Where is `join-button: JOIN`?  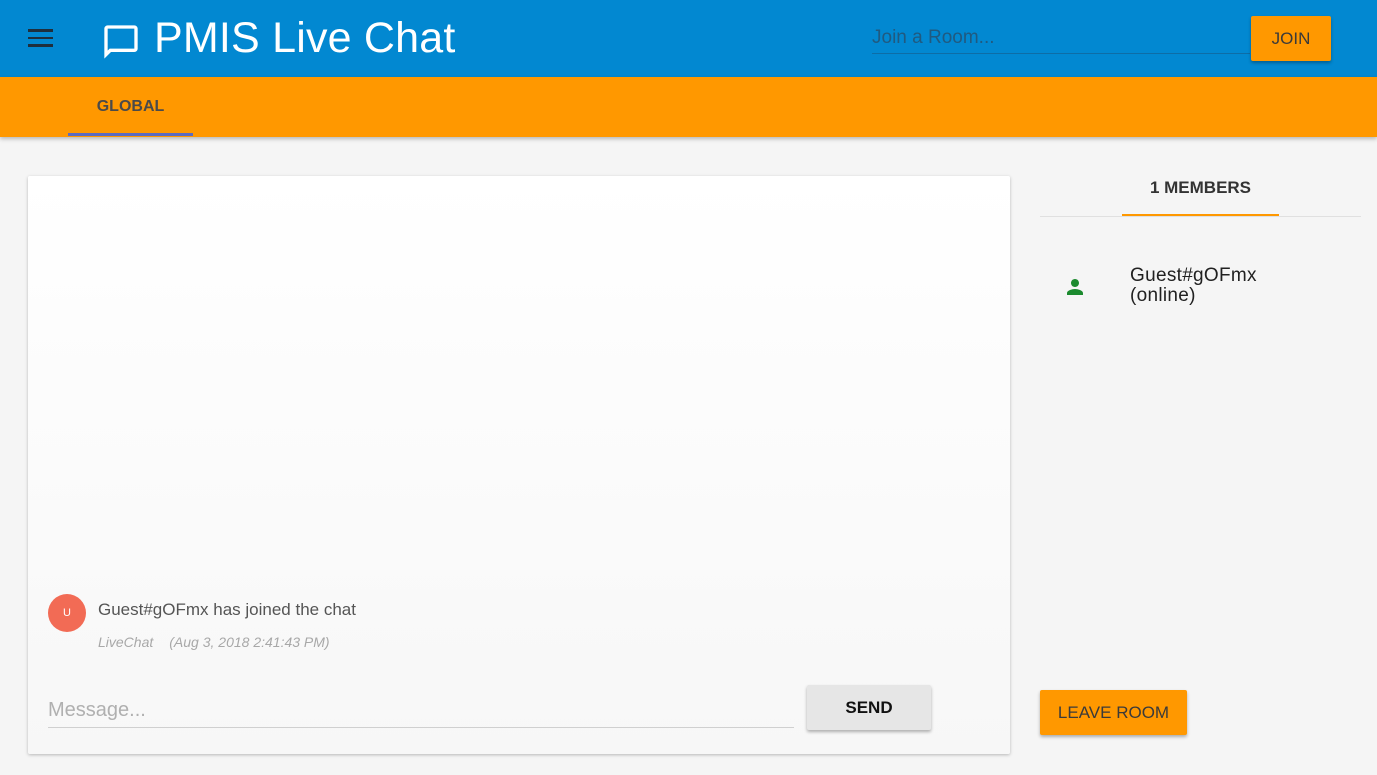
join-button: JOIN is located at coordinates (1291, 38).